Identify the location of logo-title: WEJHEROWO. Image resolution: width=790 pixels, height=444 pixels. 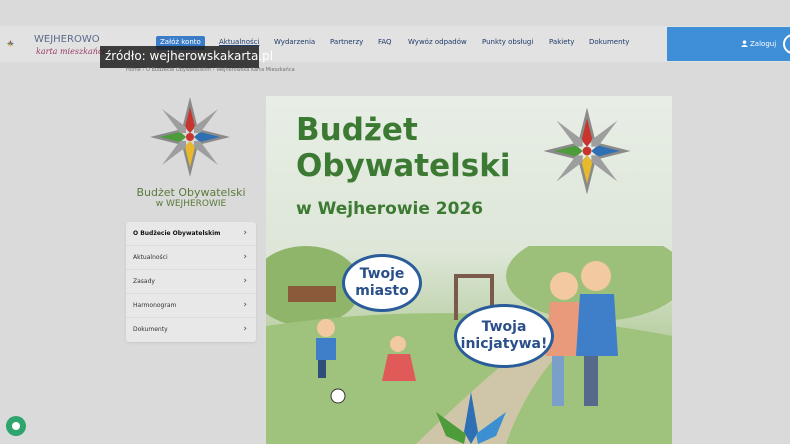
(67, 39).